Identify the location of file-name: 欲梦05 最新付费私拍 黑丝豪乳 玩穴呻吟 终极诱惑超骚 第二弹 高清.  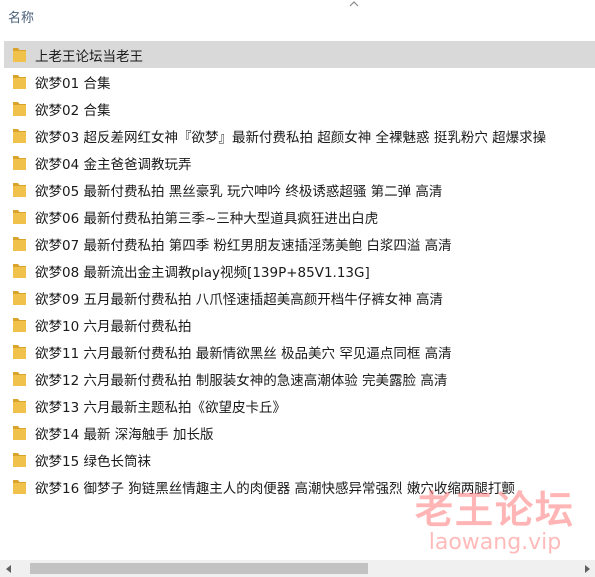
(239, 191).